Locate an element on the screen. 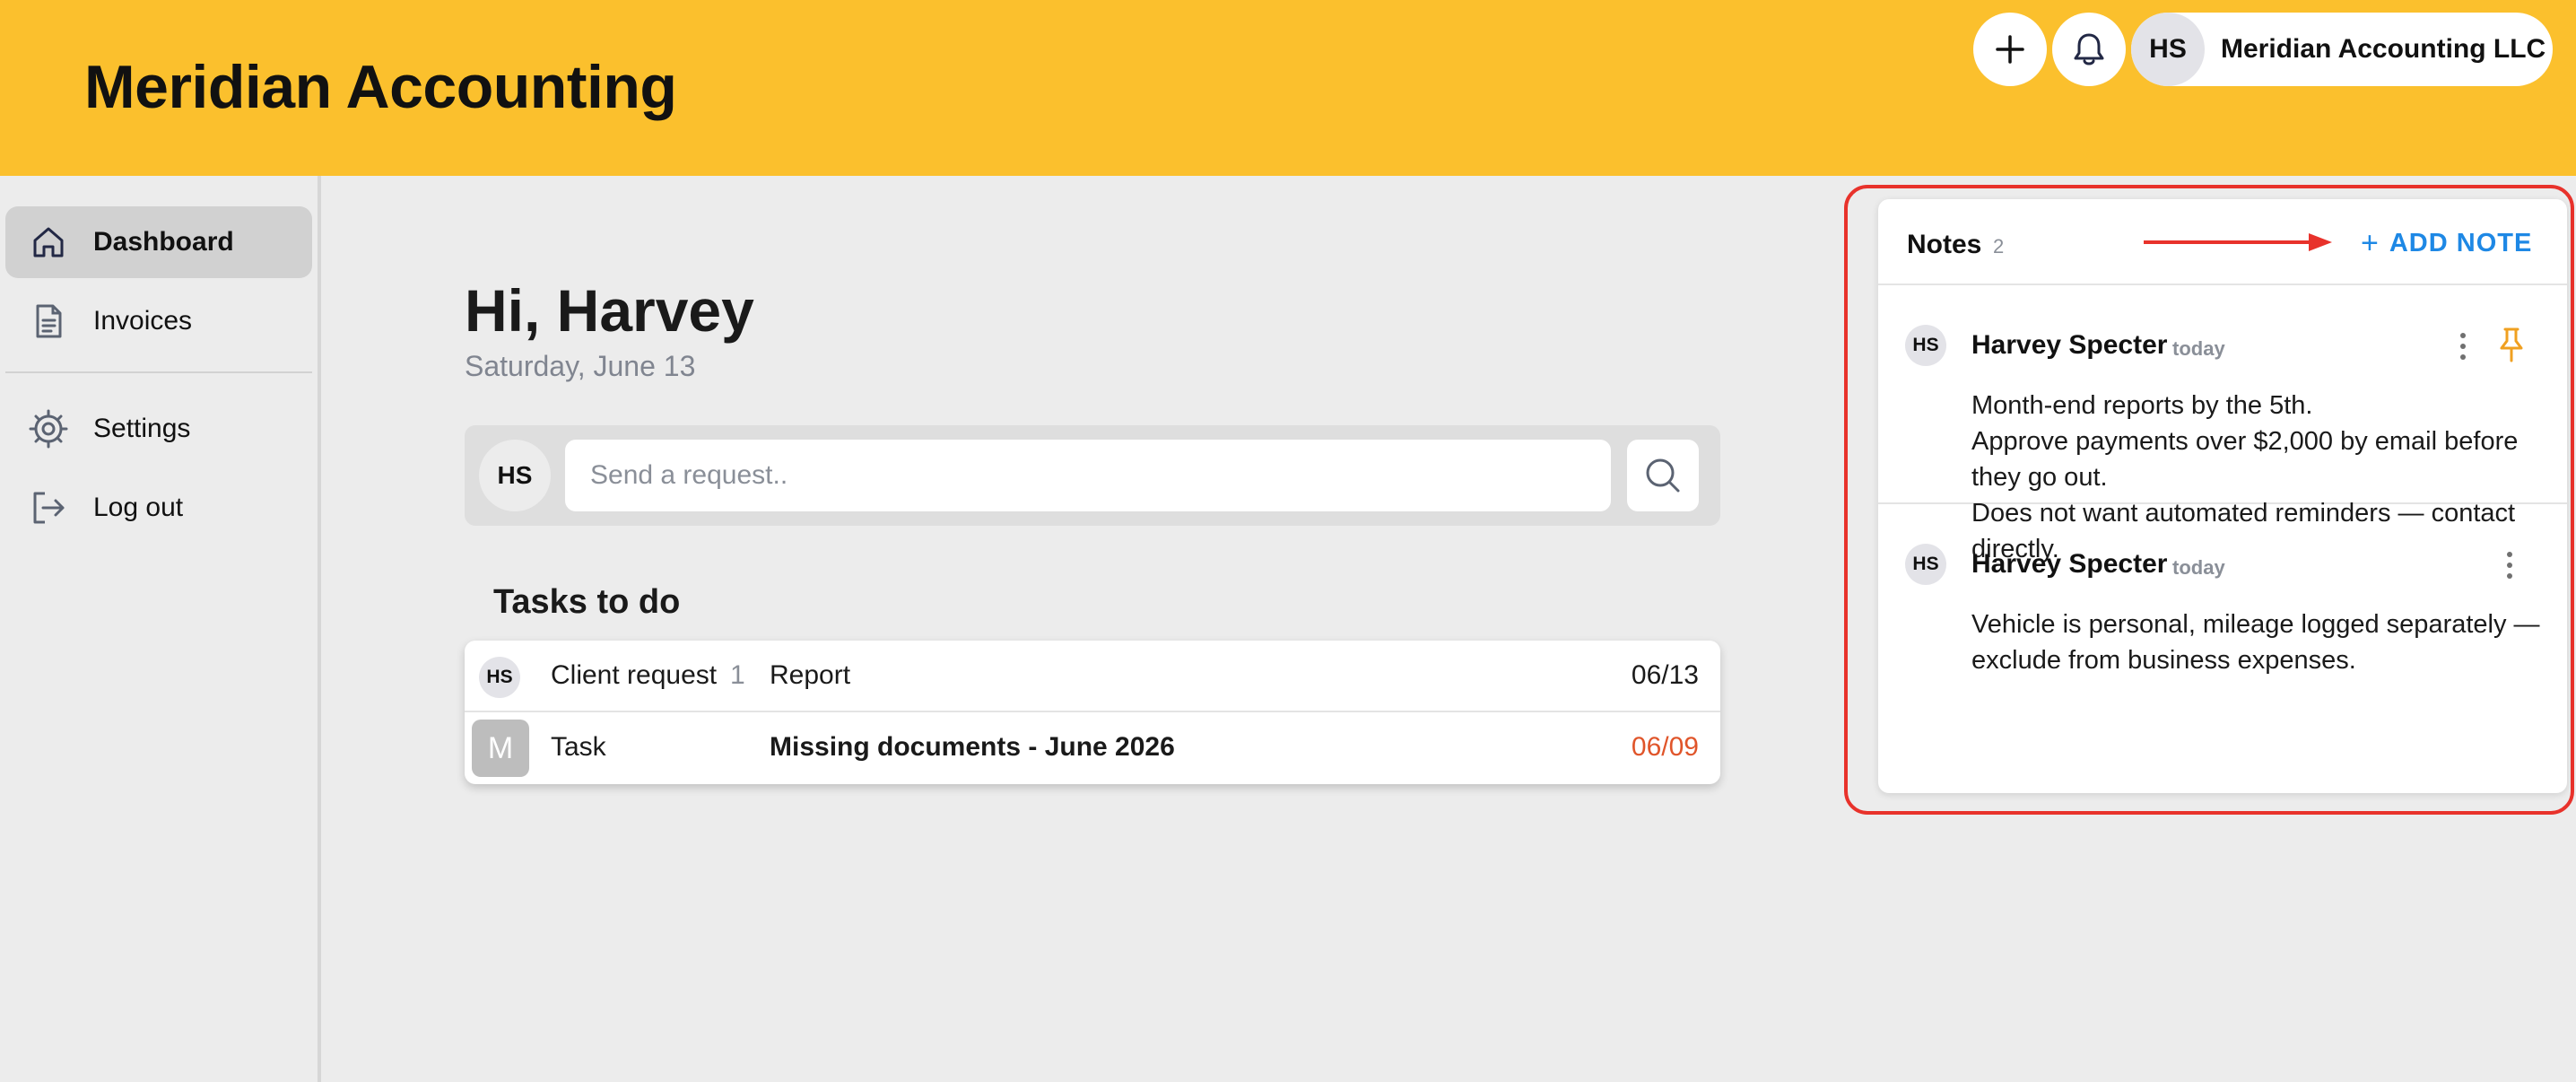  table-row: HS Client request 1 Report 06/13 is located at coordinates (1092, 676).